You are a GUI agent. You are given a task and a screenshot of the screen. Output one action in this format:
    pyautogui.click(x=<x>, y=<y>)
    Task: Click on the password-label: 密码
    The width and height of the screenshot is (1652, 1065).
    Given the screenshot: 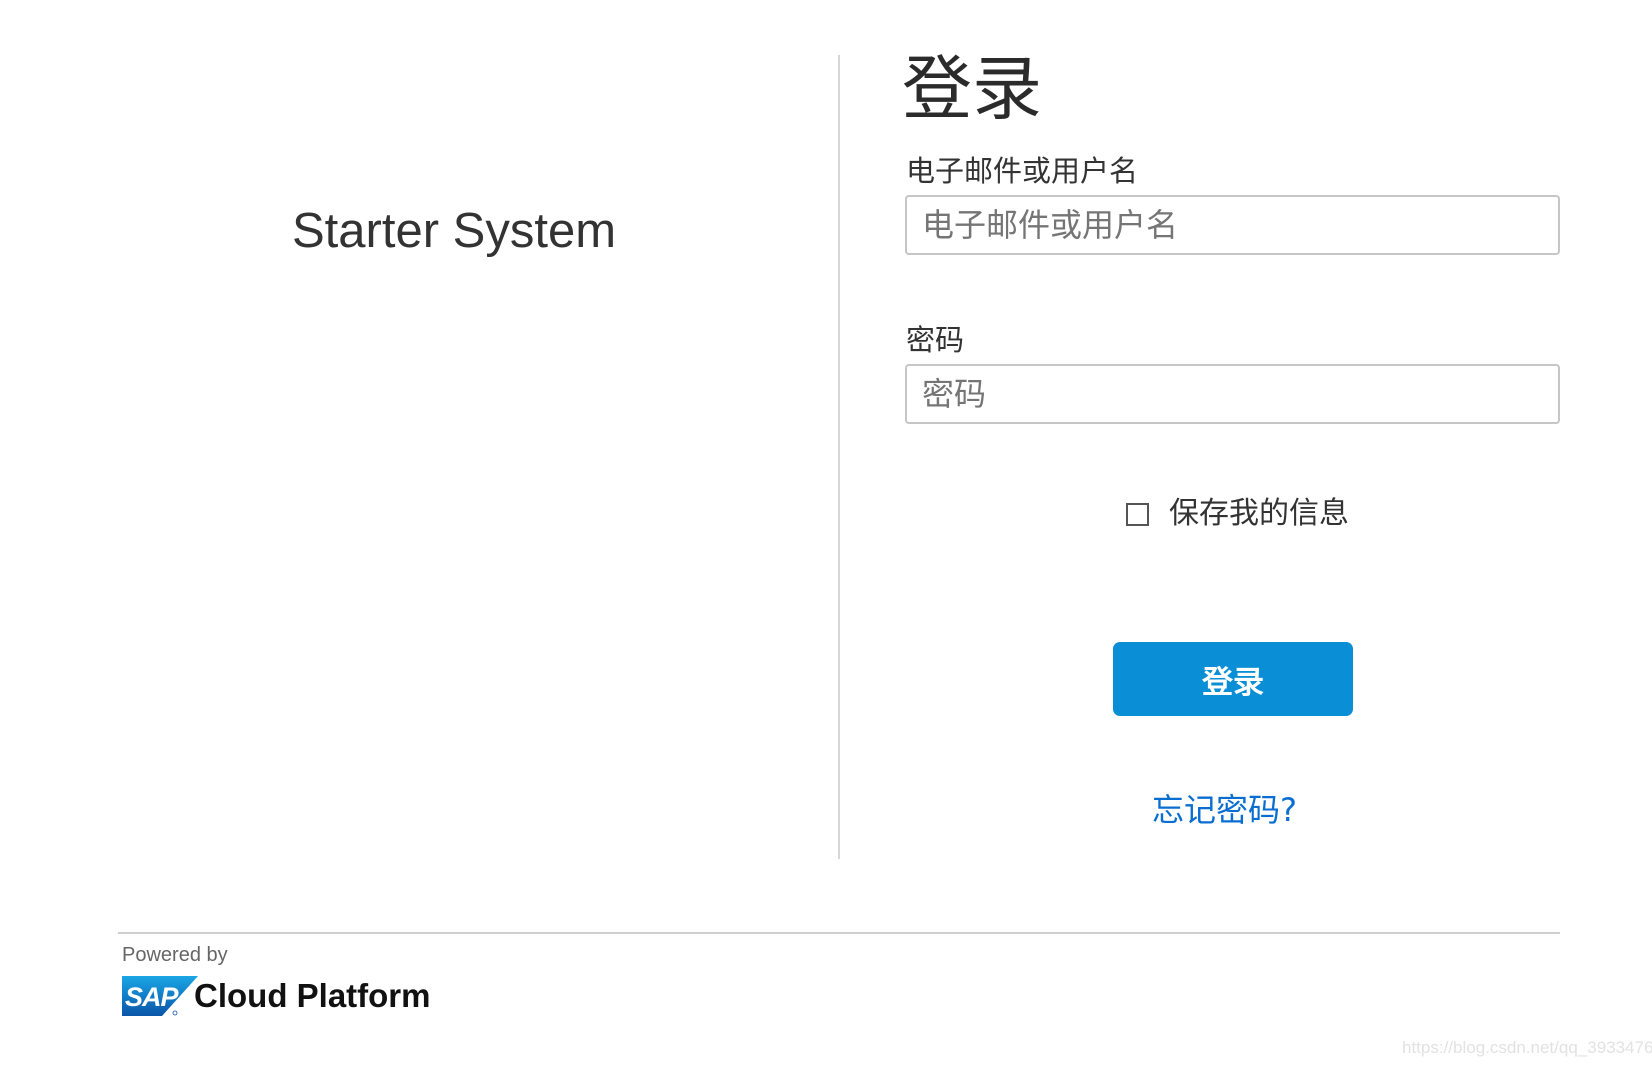 What is the action you would take?
    pyautogui.click(x=935, y=340)
    